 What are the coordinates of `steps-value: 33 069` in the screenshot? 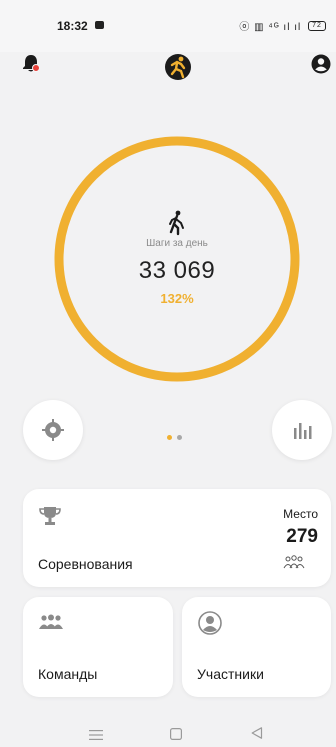 It's located at (177, 270).